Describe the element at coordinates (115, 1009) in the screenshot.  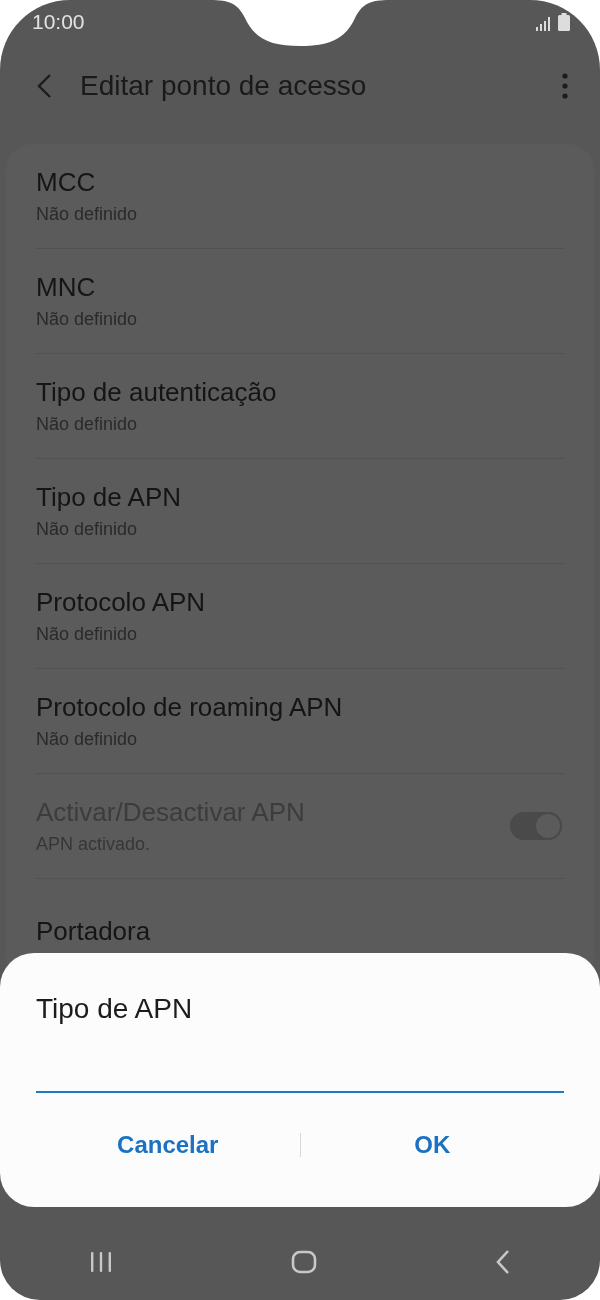
I see `dialog-title: Tipo de APN` at that location.